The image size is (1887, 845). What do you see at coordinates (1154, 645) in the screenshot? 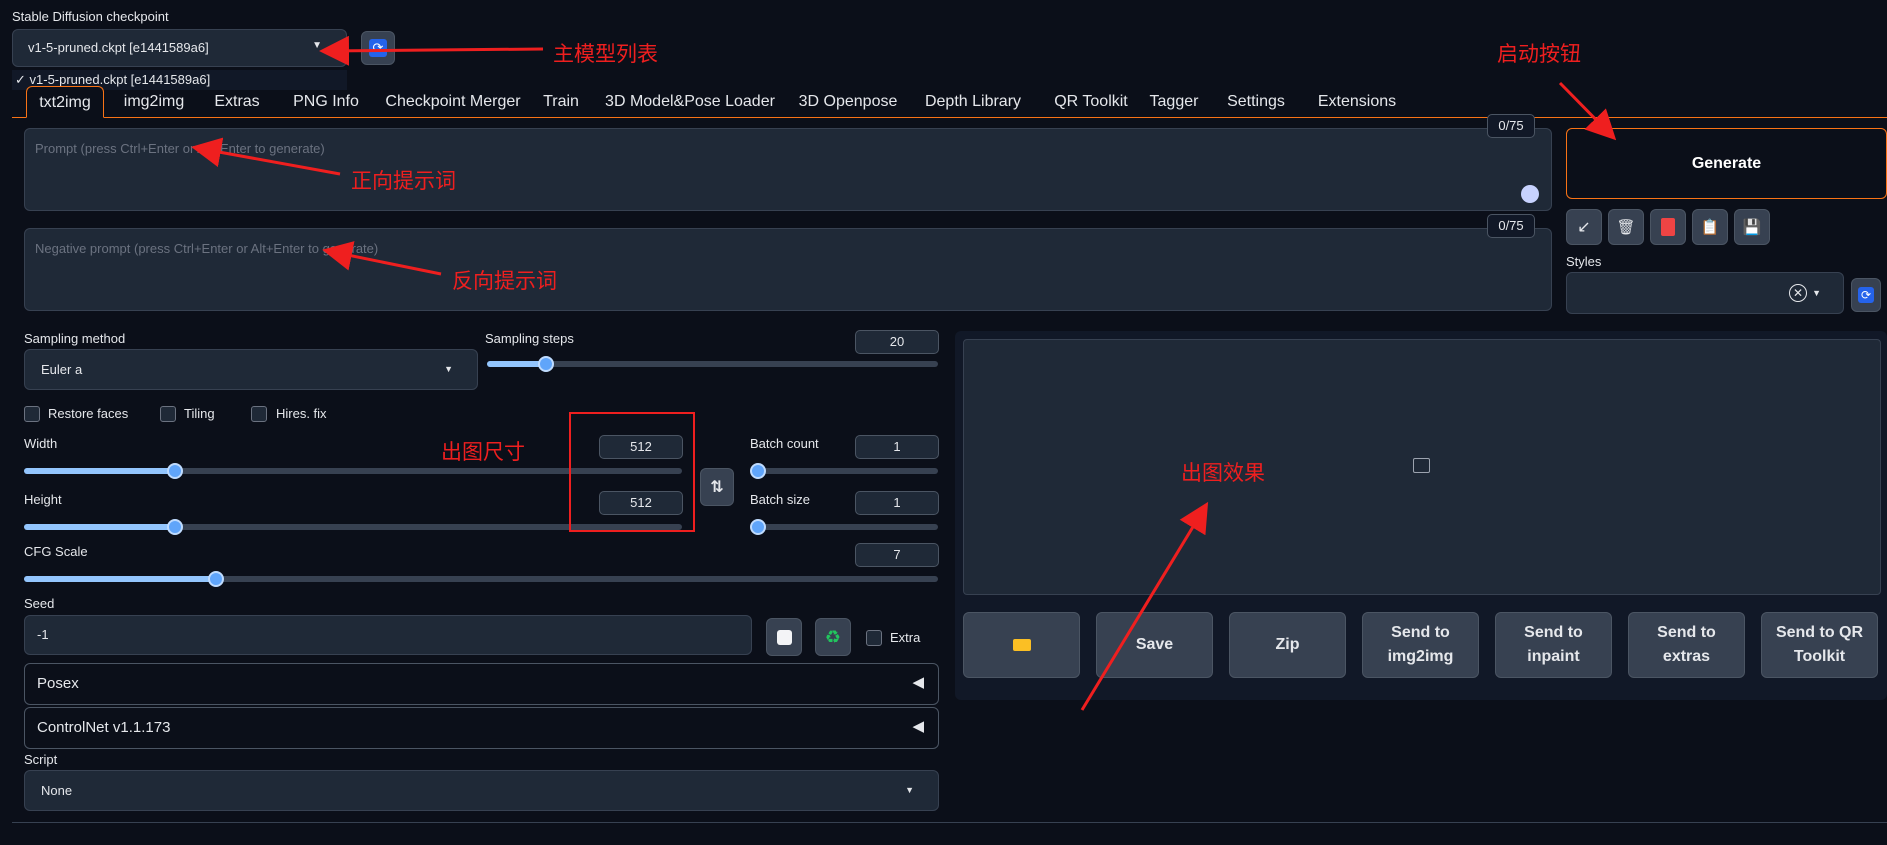
I see `save-button: Save` at bounding box center [1154, 645].